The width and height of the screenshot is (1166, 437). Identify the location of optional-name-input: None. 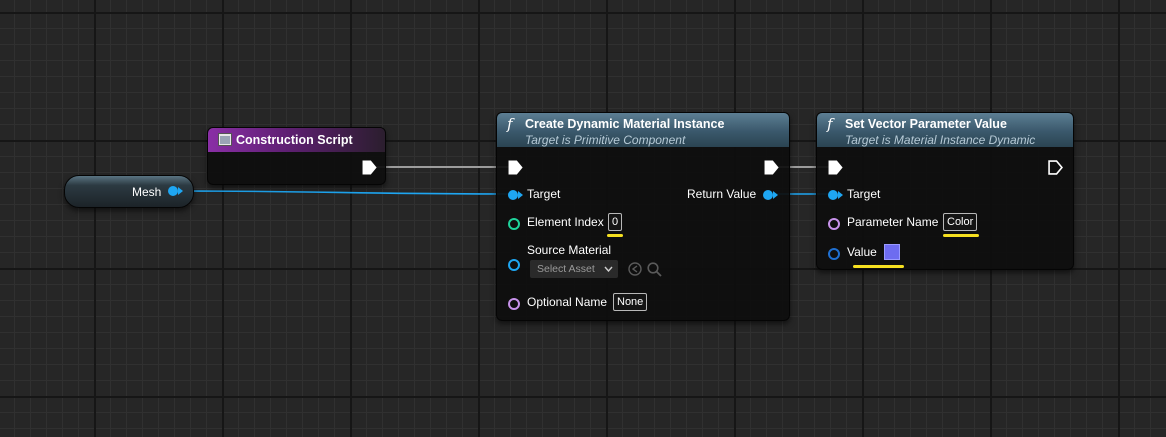
(630, 302).